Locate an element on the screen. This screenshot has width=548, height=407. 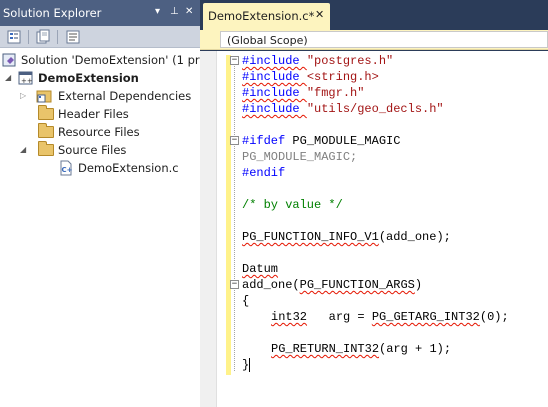
refresh-icon is located at coordinates (74, 37).